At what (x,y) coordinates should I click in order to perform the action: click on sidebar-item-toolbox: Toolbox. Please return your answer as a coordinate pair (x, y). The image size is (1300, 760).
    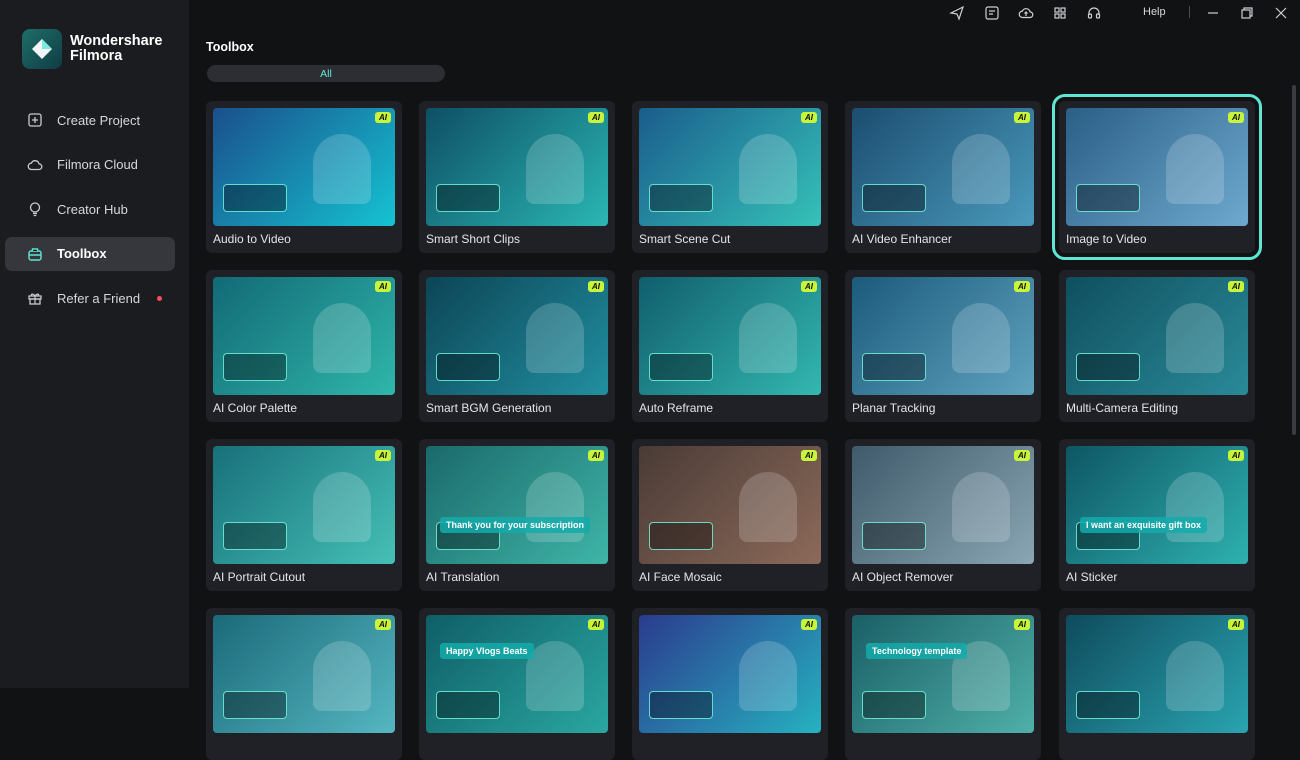
    Looking at the image, I should click on (90, 253).